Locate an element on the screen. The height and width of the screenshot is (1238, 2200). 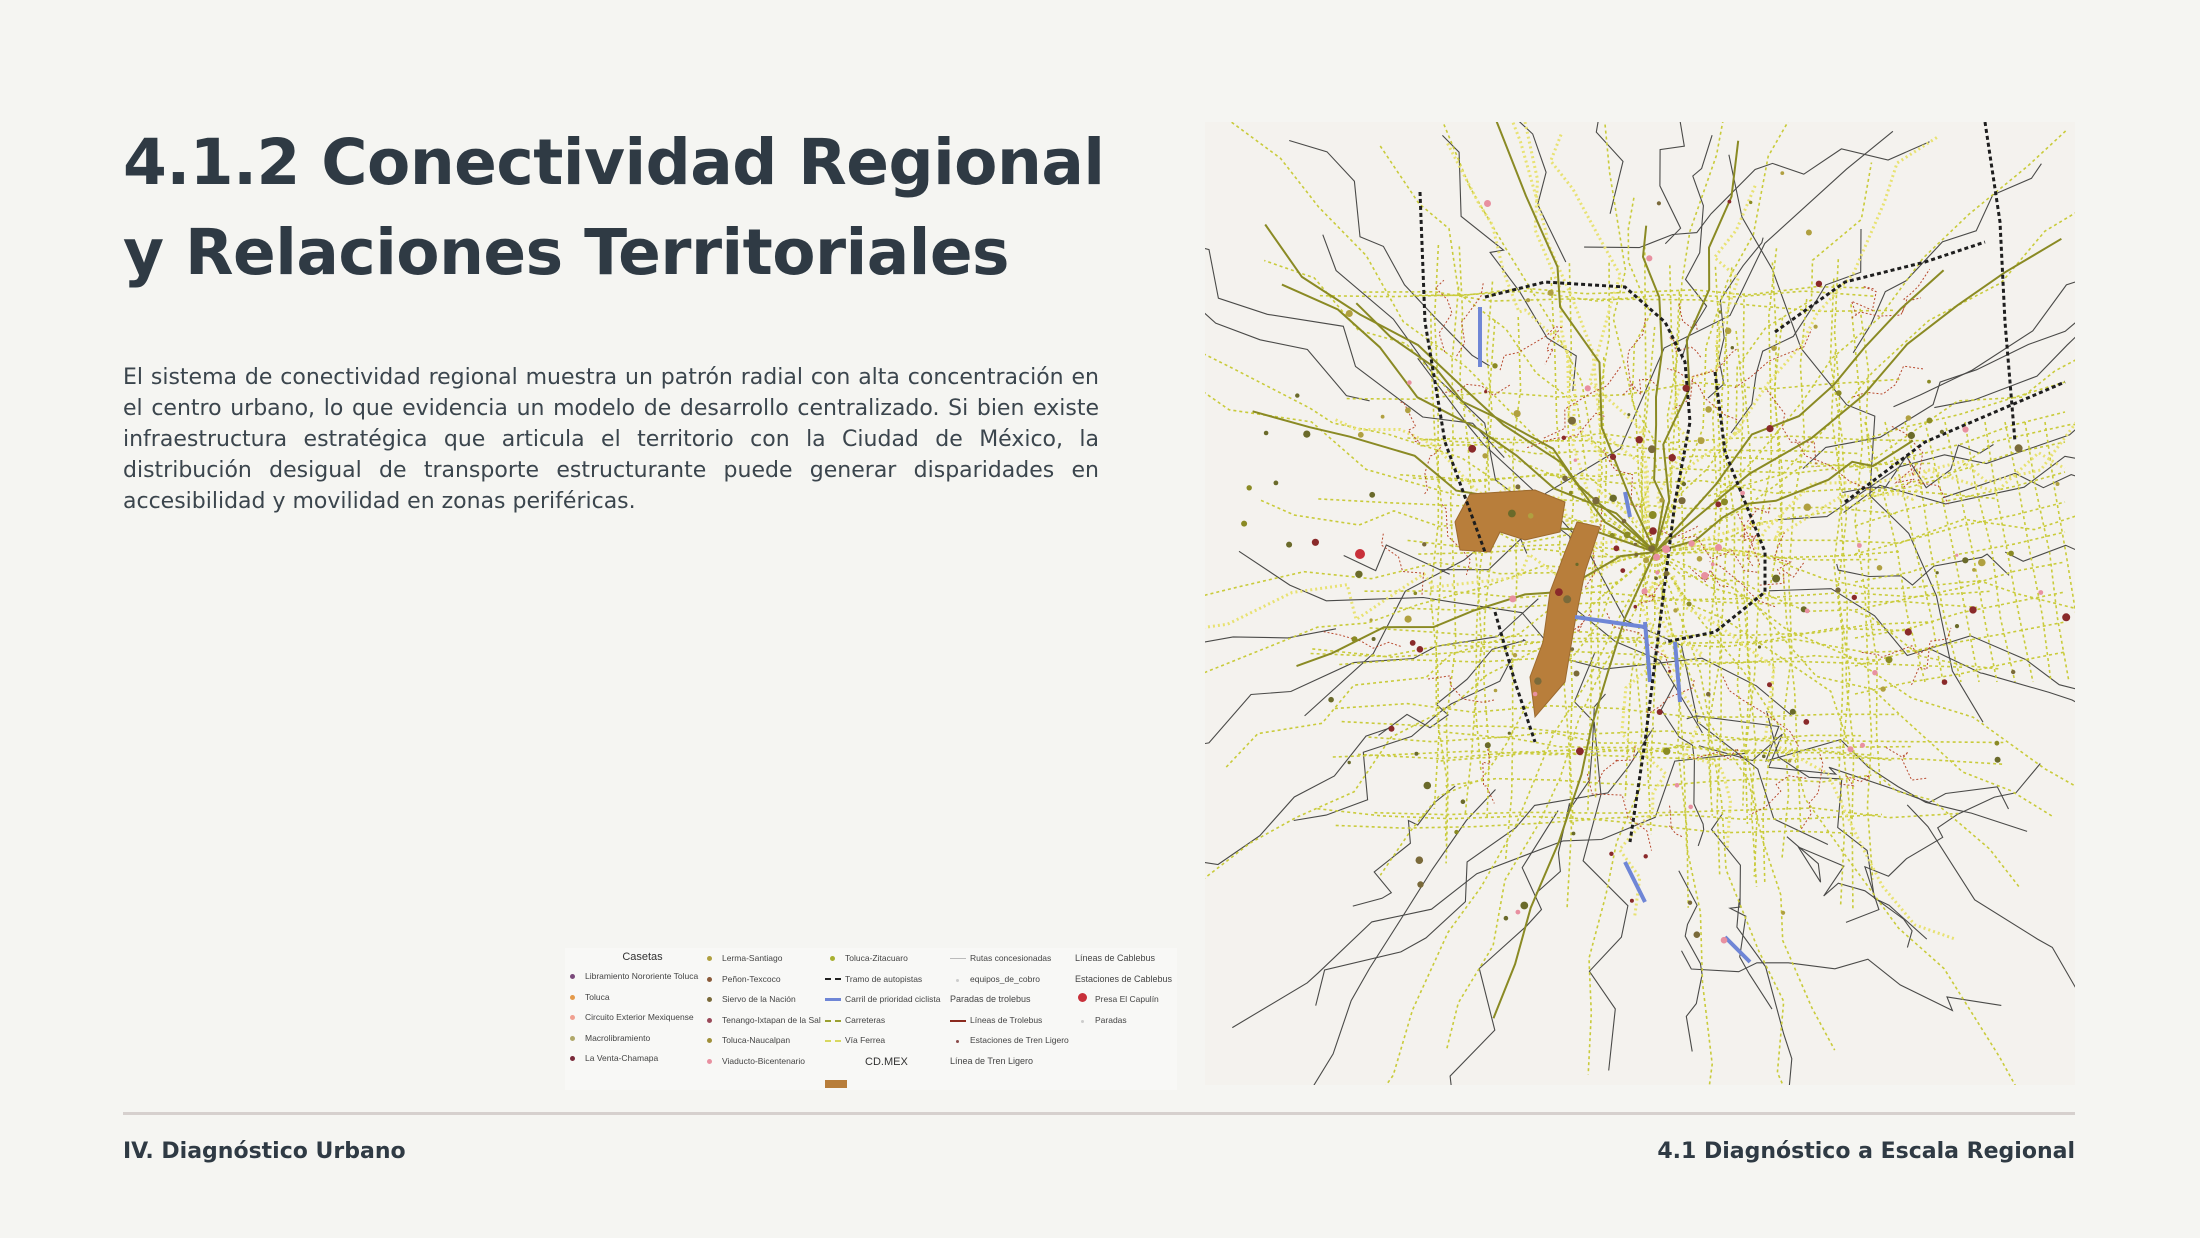
footer-section-label: IV. Diagnóstico Urbano is located at coordinates (264, 1151).